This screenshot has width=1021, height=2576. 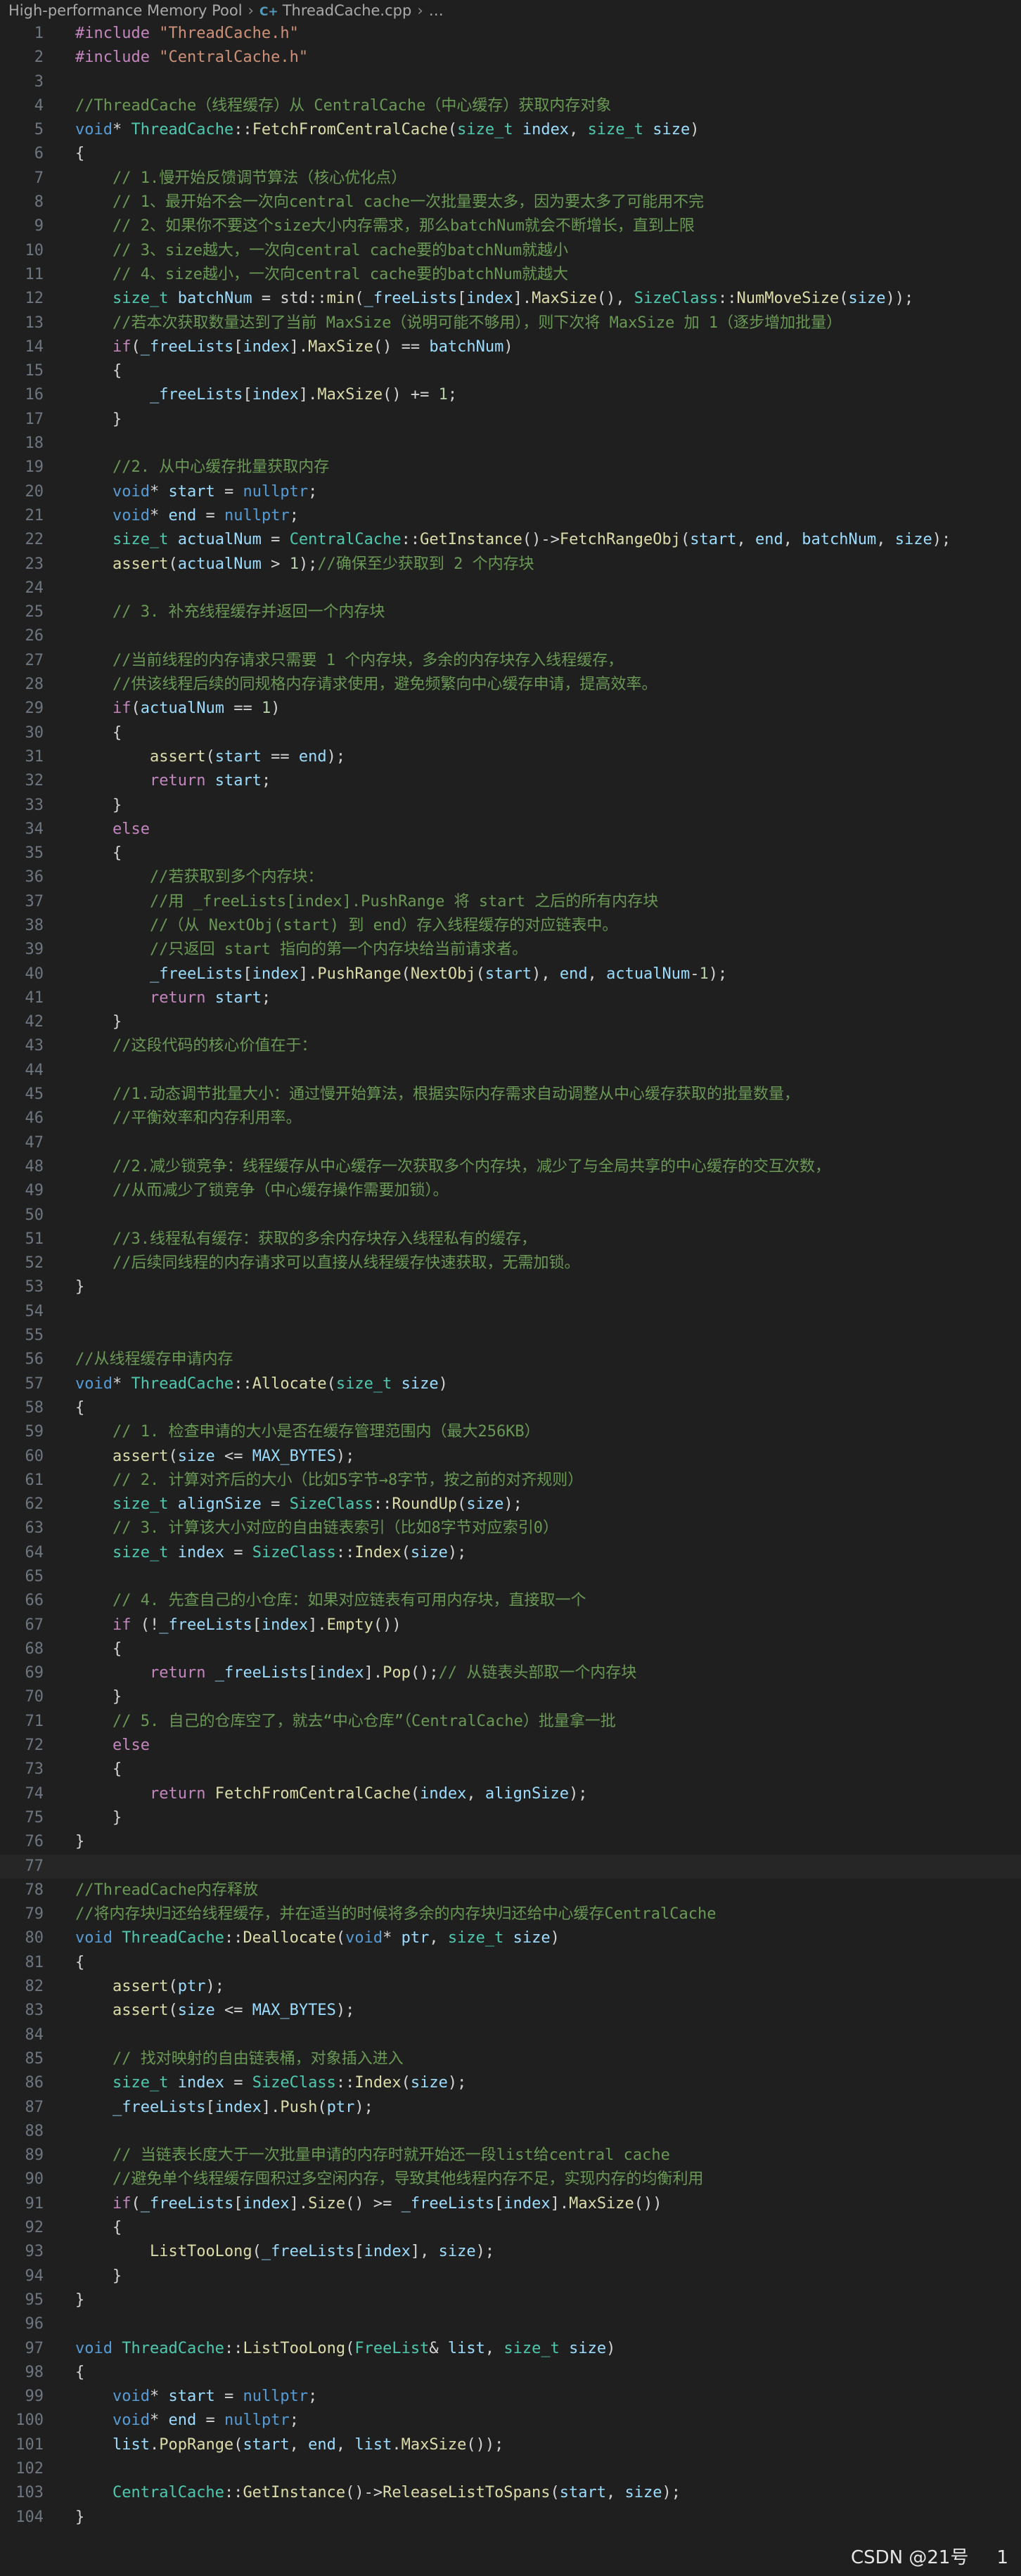 I want to click on code-line: 35 {, so click(x=510, y=853).